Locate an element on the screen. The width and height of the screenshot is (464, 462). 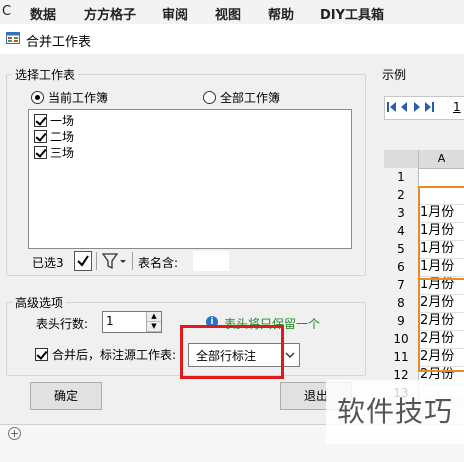
sheet-nav-arrows-icon is located at coordinates (417, 108).